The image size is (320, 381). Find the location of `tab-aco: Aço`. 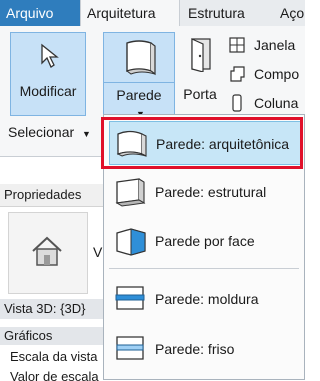

tab-aco: Aço is located at coordinates (294, 13).